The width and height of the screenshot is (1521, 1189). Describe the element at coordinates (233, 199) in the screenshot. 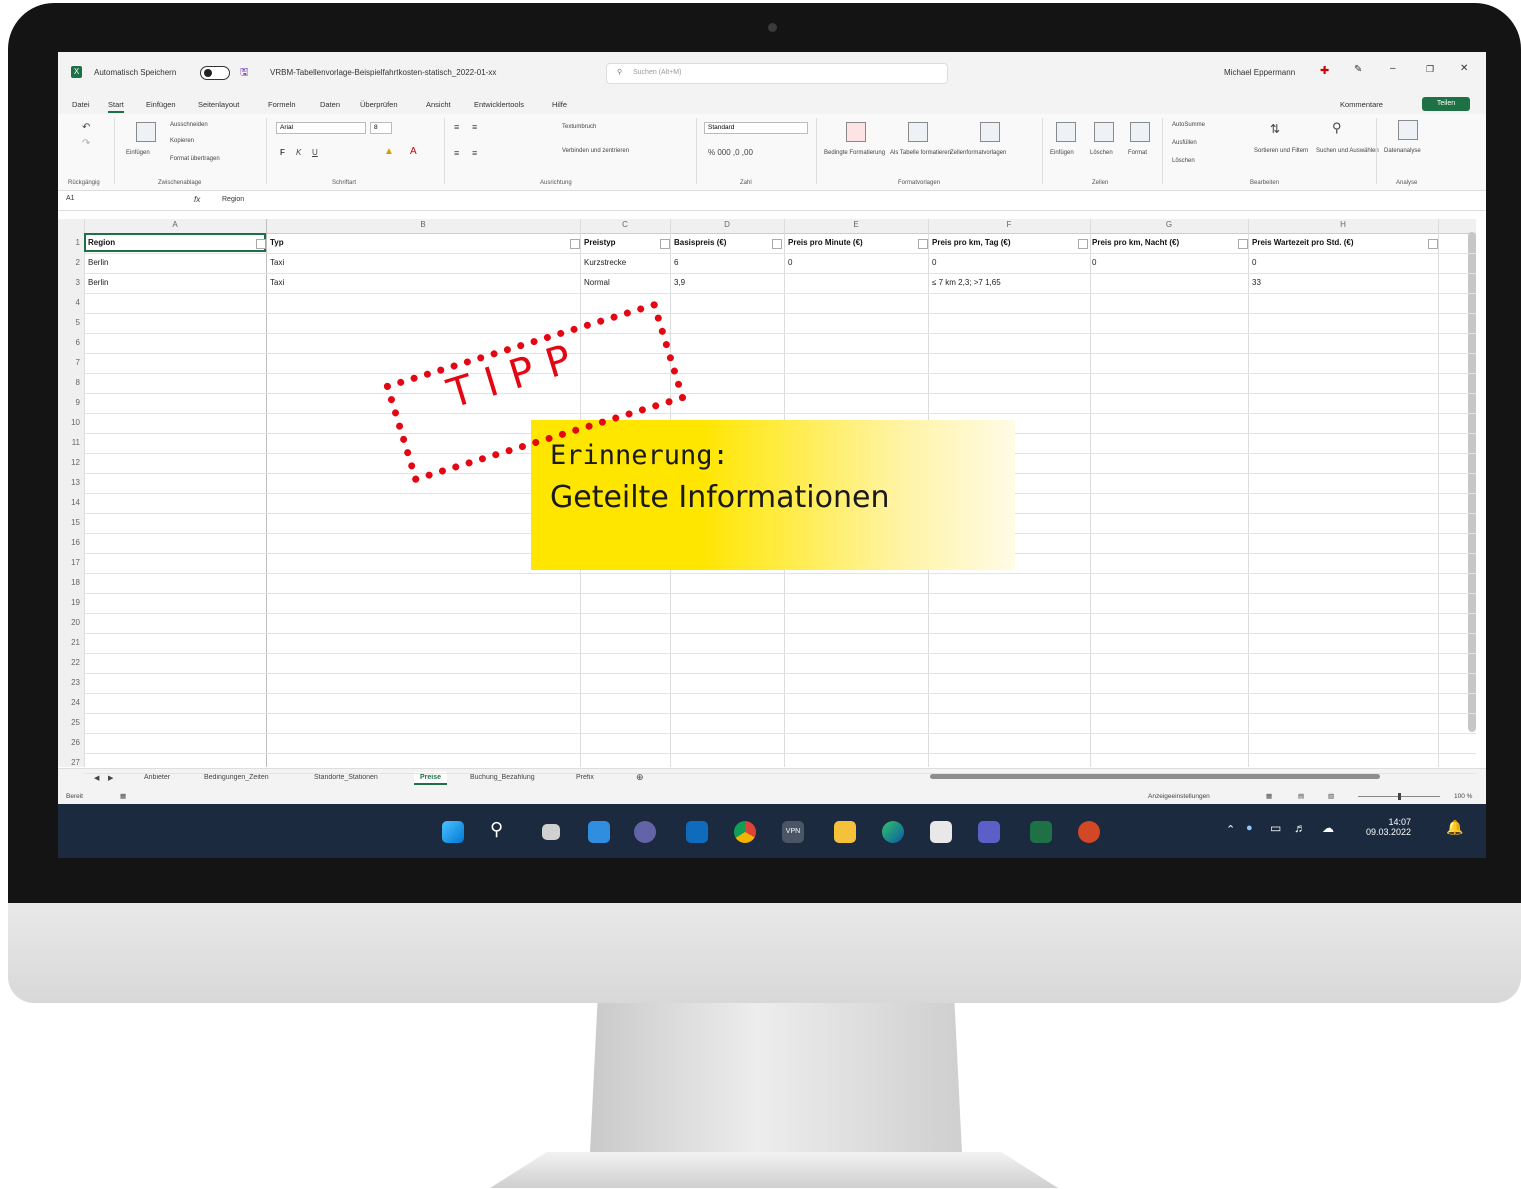

I see `formula-input: Region` at that location.